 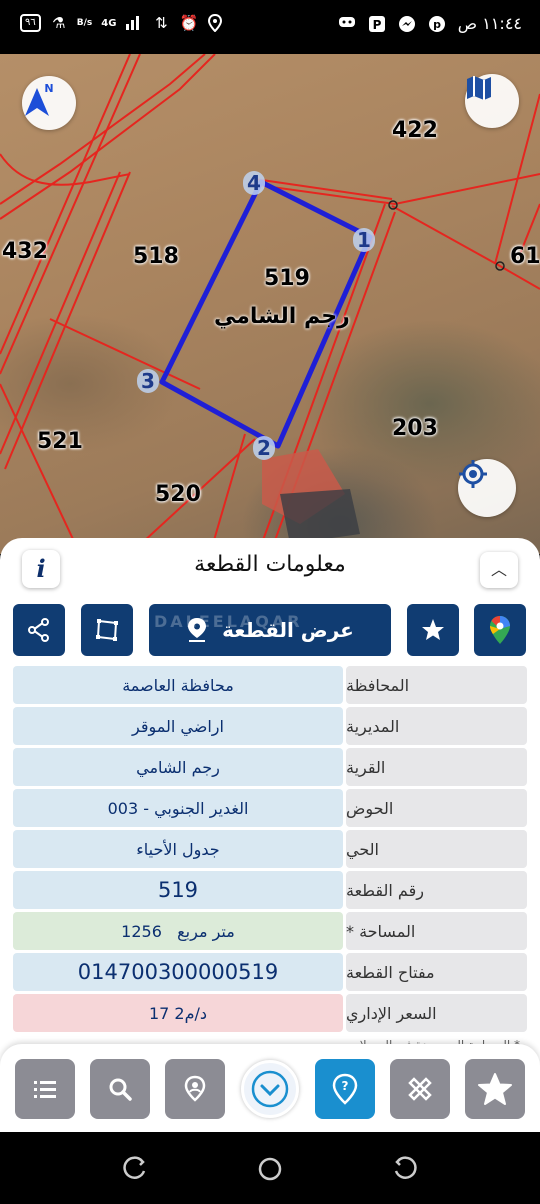 What do you see at coordinates (122, 23) in the screenshot?
I see `status-left: ٩٦ ⚗ B/s 4G ⇅ ⏰` at bounding box center [122, 23].